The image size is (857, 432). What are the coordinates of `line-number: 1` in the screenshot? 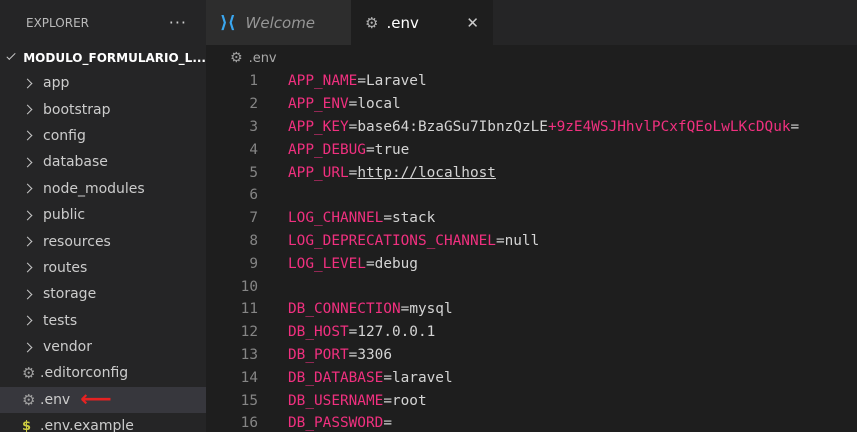 It's located at (253, 81).